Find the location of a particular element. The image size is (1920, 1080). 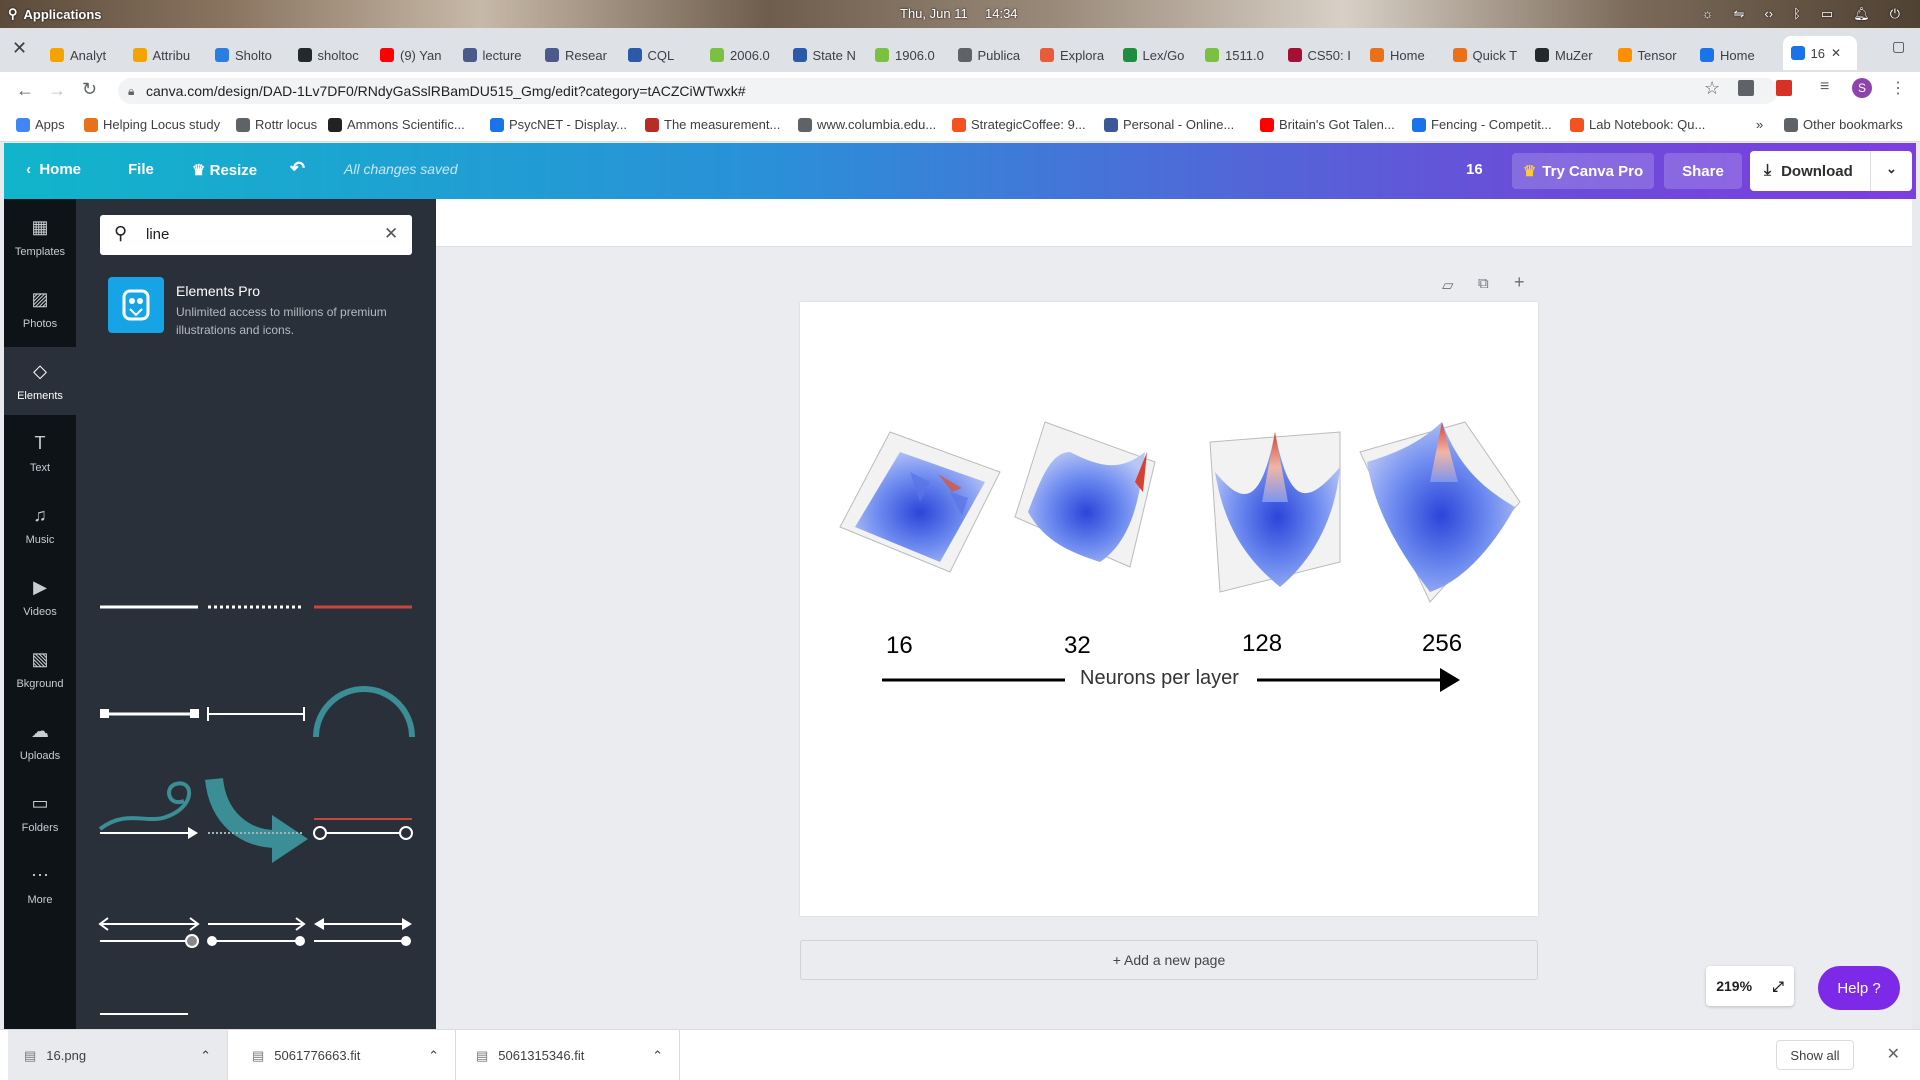

browser-tab: Tensor is located at coordinates (1652, 55).